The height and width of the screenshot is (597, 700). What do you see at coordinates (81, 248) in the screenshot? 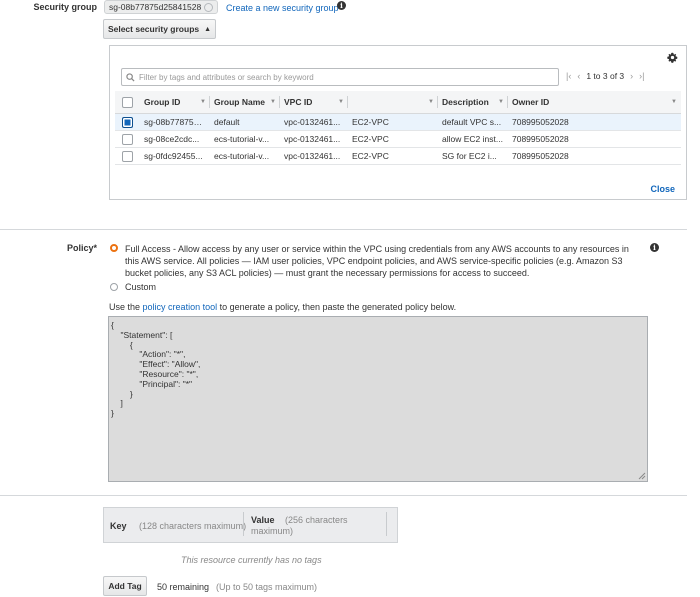
I see `policy-label: Policy*` at bounding box center [81, 248].